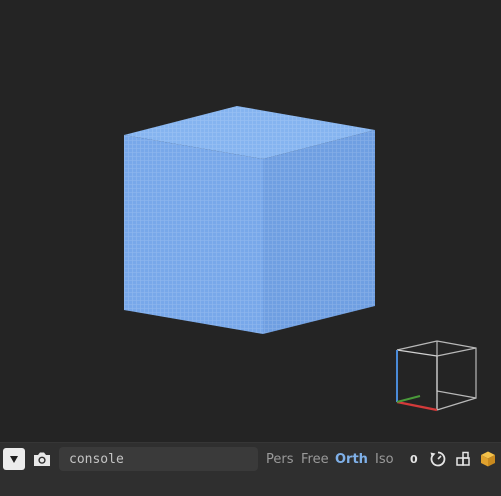 The height and width of the screenshot is (496, 501). Describe the element at coordinates (438, 459) in the screenshot. I see `rotate-reset-icon` at that location.